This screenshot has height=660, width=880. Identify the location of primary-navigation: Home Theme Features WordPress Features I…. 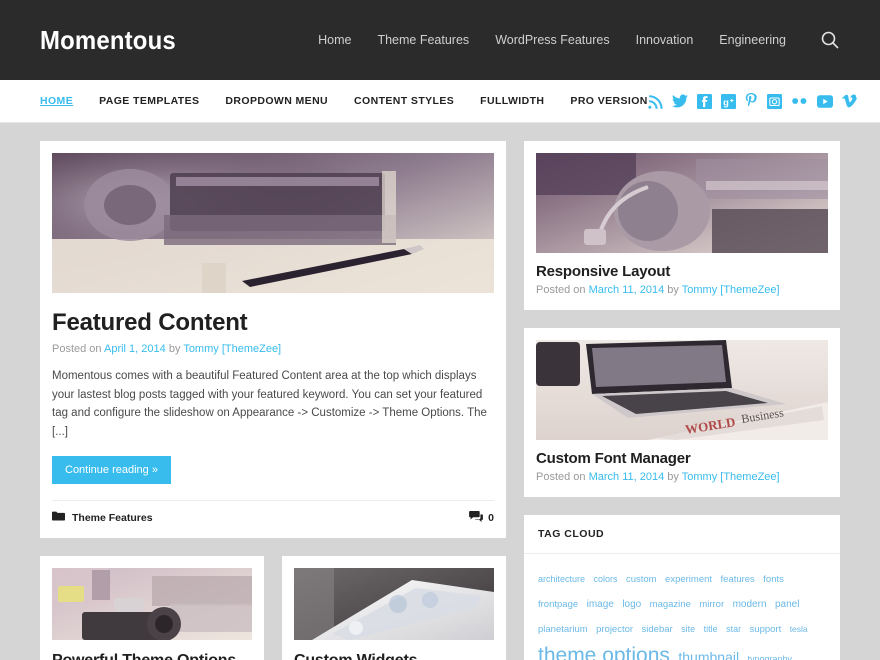
(579, 40).